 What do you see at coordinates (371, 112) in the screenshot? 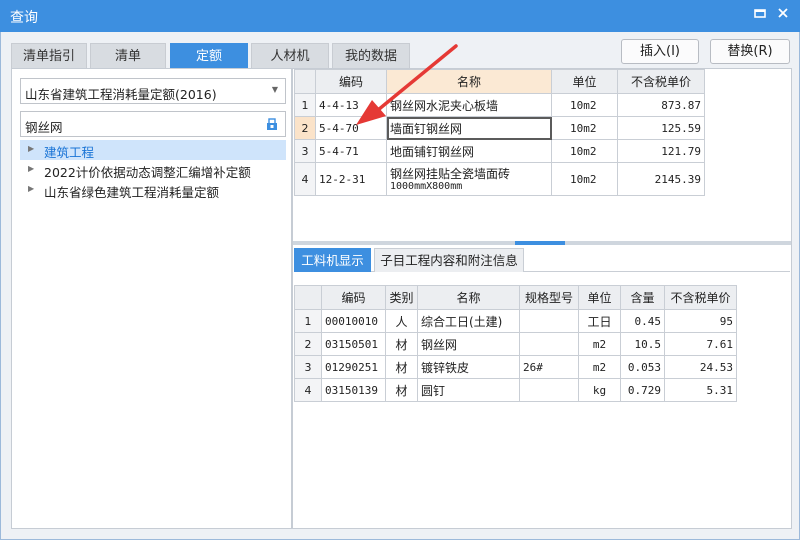
I see `arrow-head` at bounding box center [371, 112].